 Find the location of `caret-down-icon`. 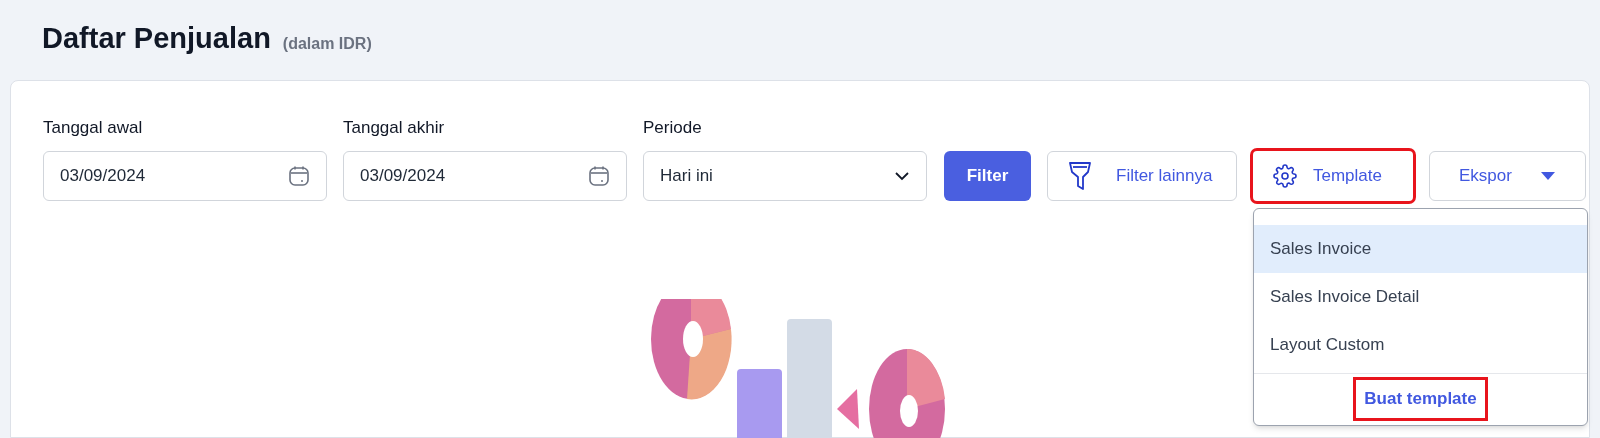

caret-down-icon is located at coordinates (1547, 175).